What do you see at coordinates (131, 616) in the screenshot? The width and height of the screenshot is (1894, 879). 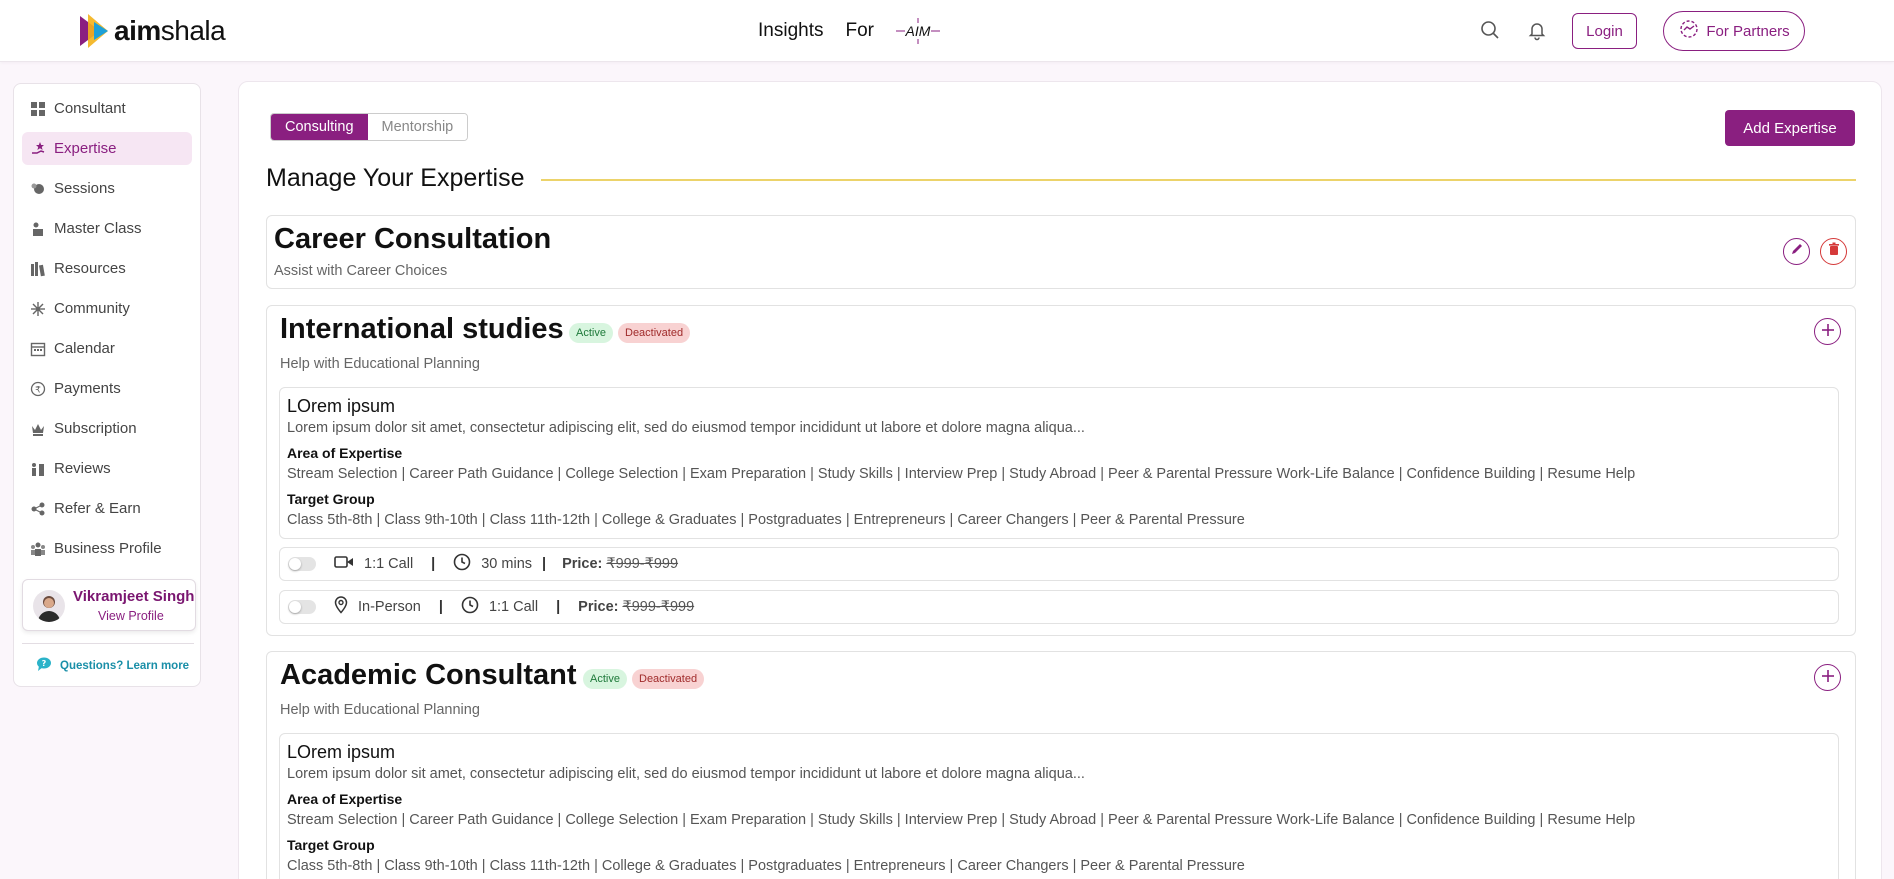 I see `view-profile-link: View Profile` at bounding box center [131, 616].